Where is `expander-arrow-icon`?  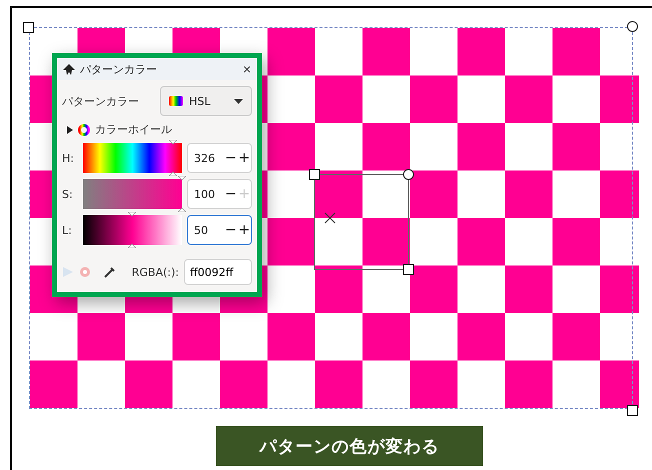 expander-arrow-icon is located at coordinates (70, 130).